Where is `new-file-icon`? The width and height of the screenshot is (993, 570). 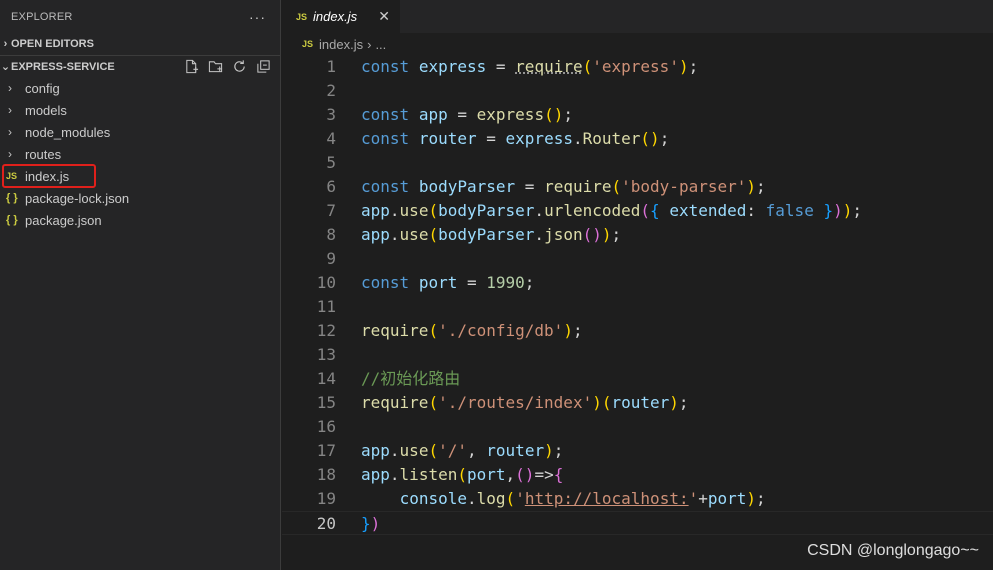 new-file-icon is located at coordinates (191, 67).